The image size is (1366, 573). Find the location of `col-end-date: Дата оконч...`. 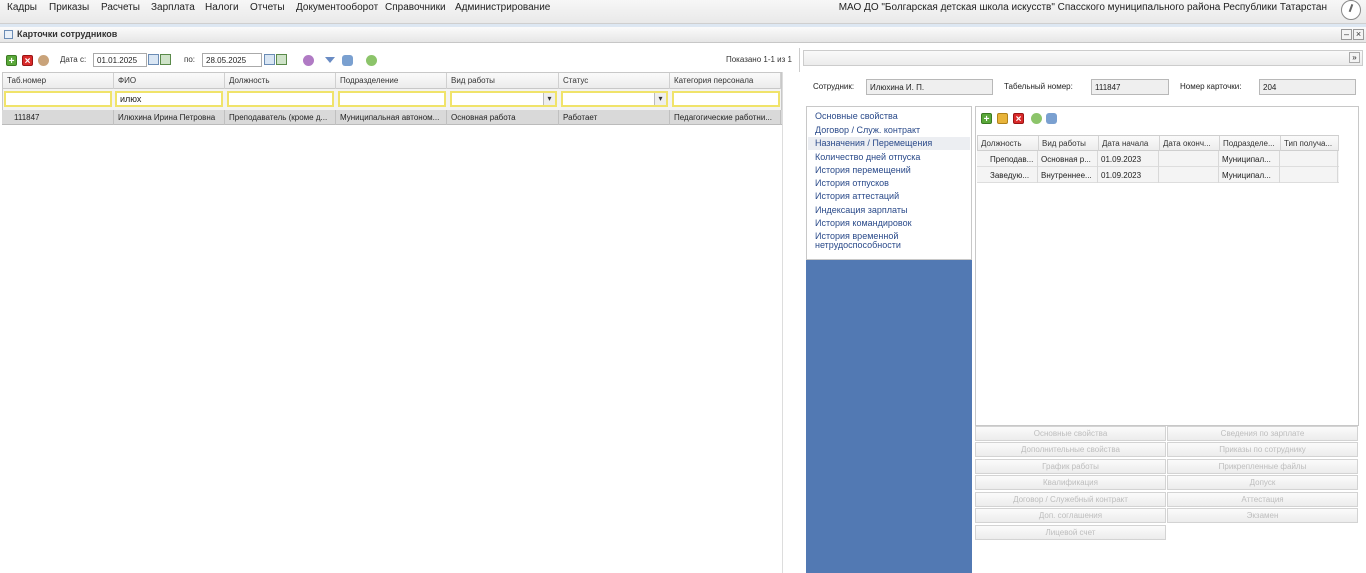

col-end-date: Дата оконч... is located at coordinates (1190, 143).